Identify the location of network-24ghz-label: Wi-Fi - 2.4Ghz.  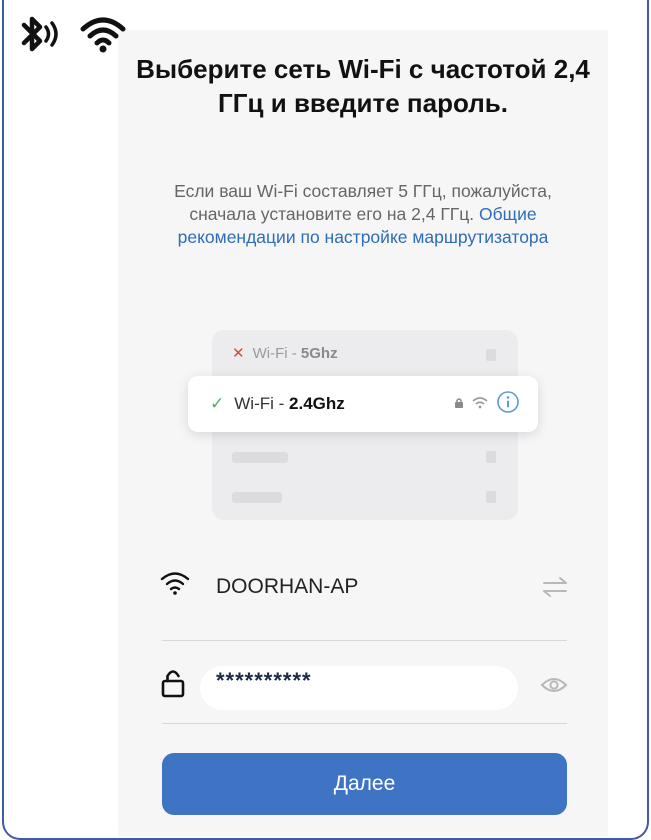
(289, 403).